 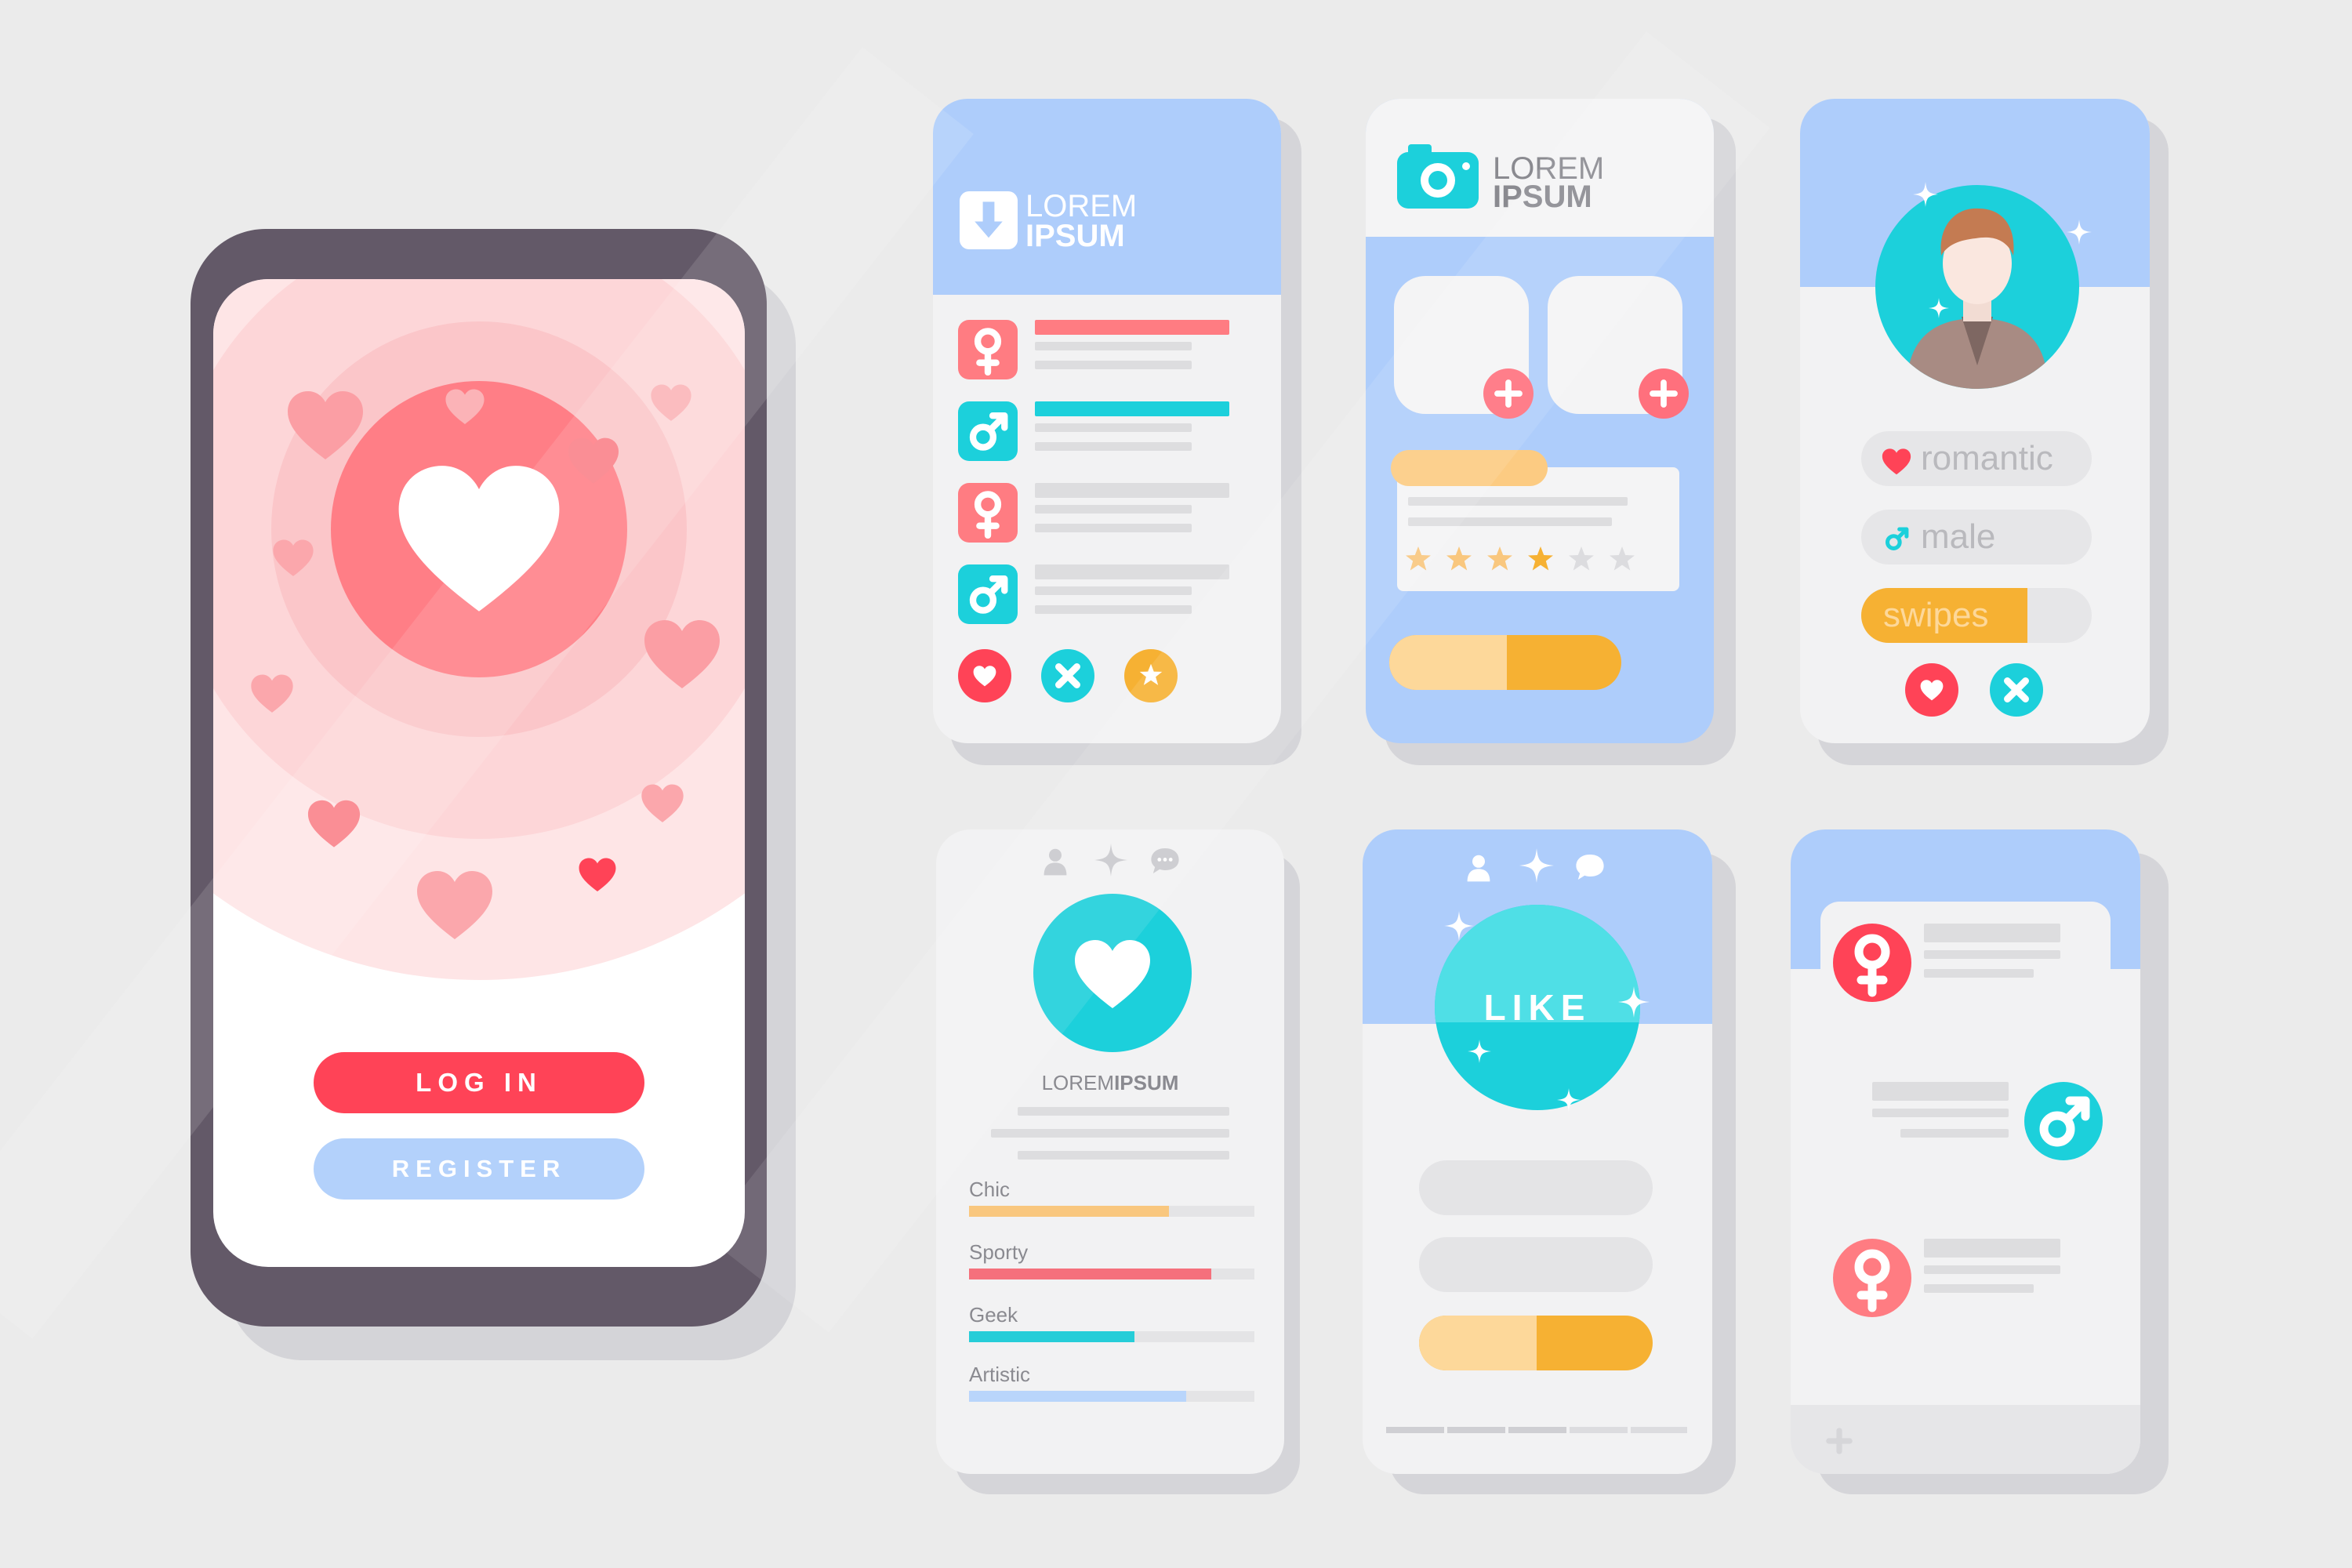 What do you see at coordinates (479, 1169) in the screenshot?
I see `register-button: REGISTER` at bounding box center [479, 1169].